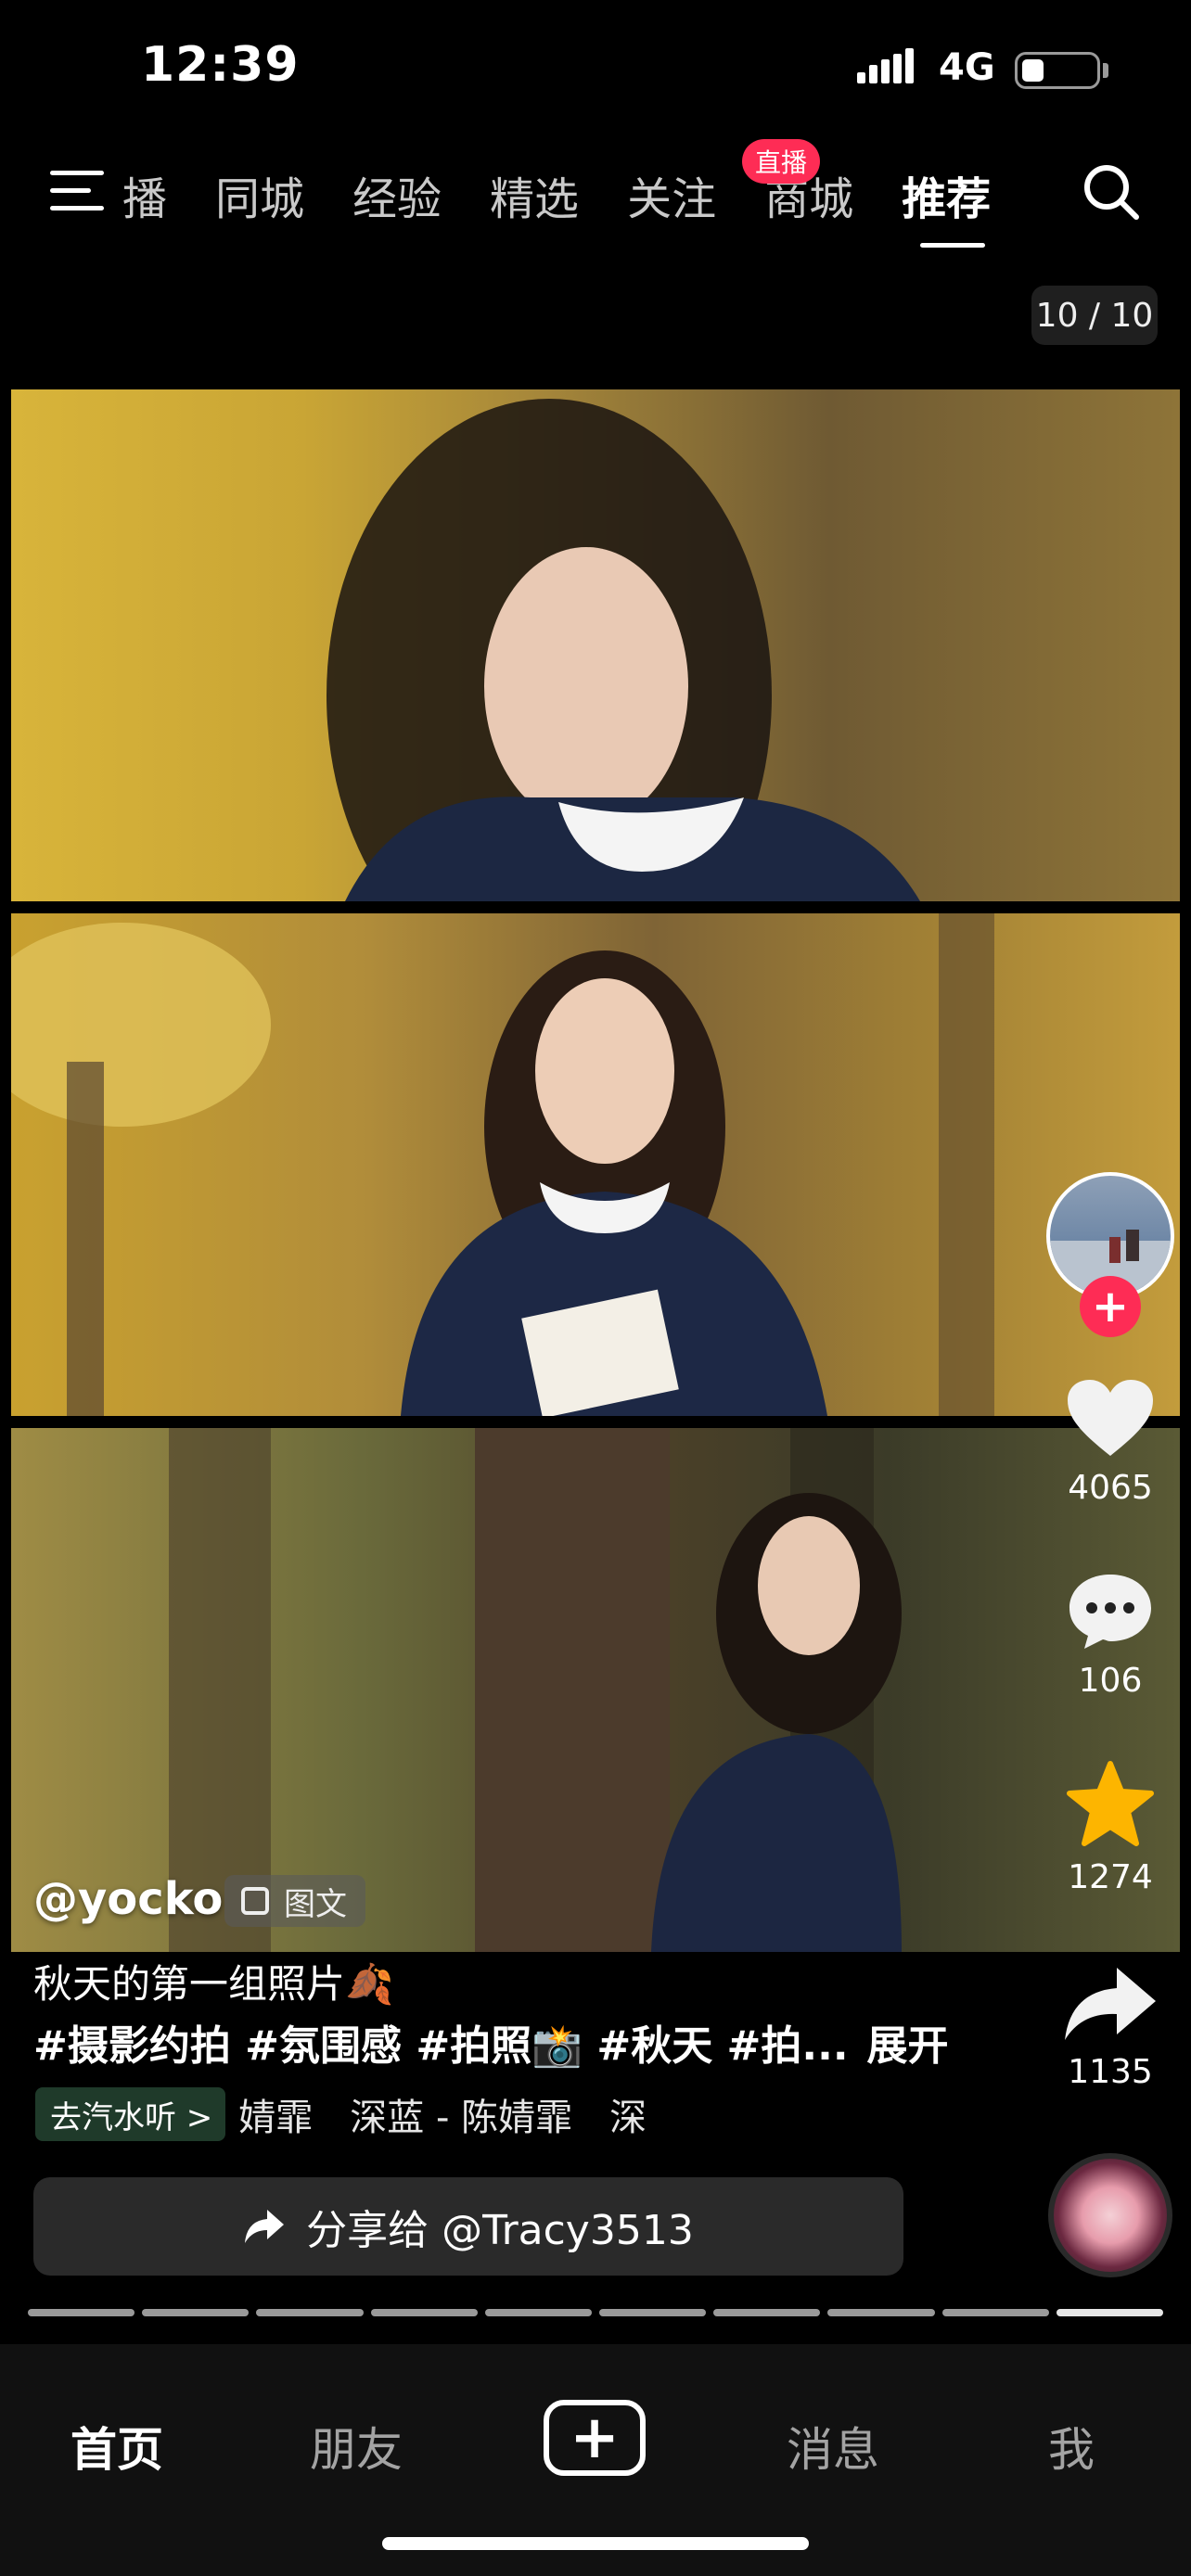 The width and height of the screenshot is (1191, 2576). Describe the element at coordinates (1110, 1681) in the screenshot. I see `comment-count: 106` at that location.